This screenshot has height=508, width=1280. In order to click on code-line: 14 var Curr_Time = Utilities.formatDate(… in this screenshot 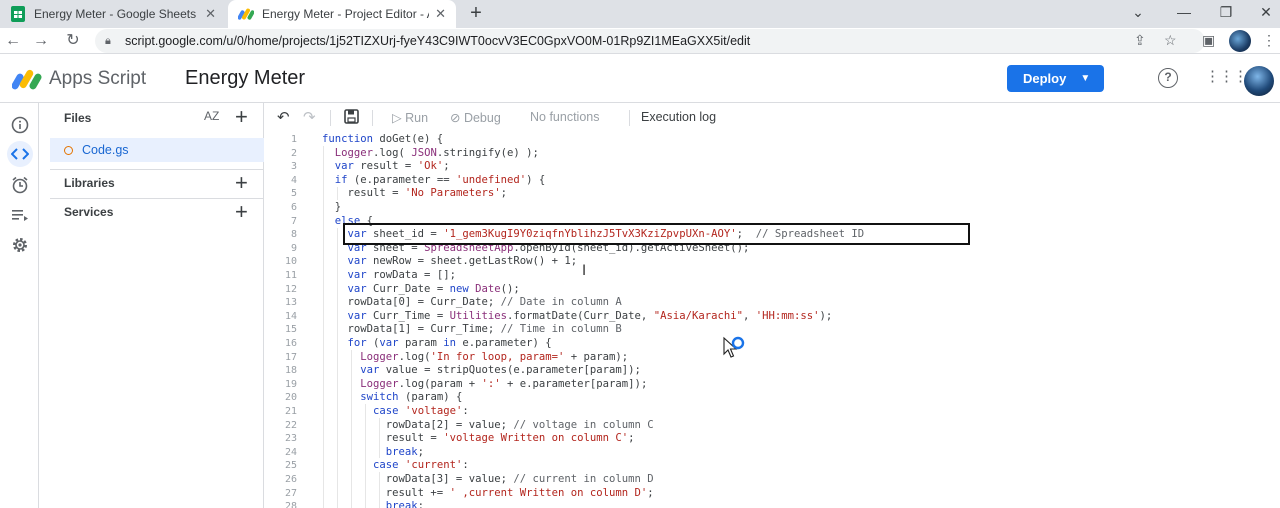, I will do `click(772, 317)`.